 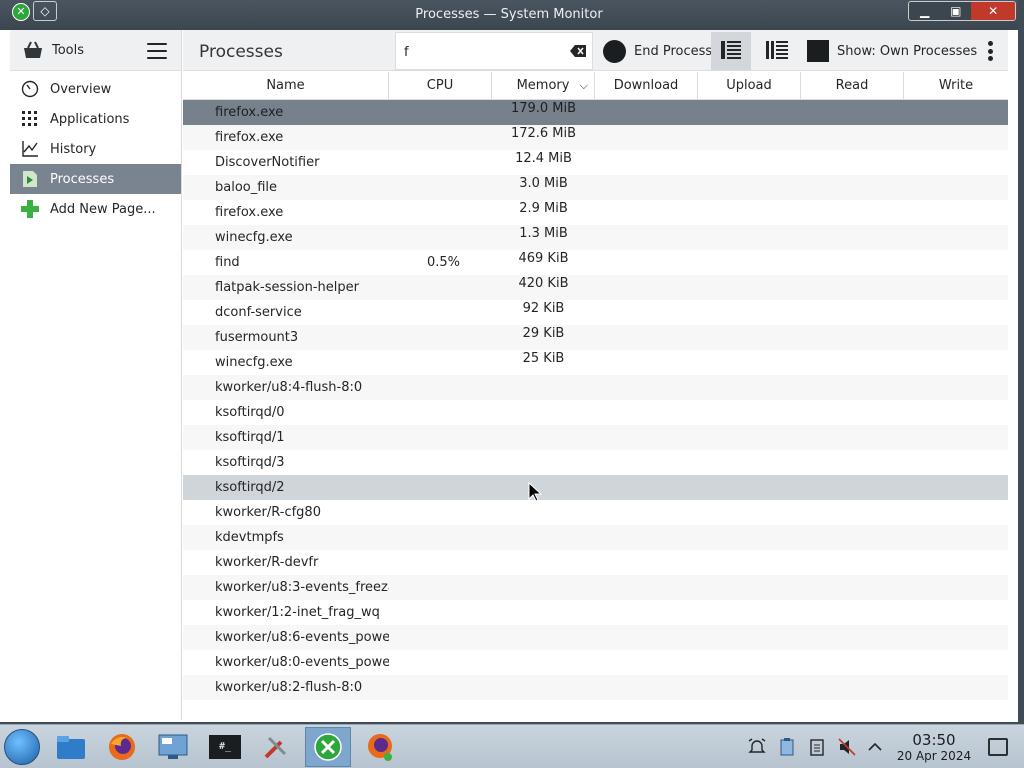 I want to click on table-row: fusermount3 29 KiB, so click(x=595, y=337).